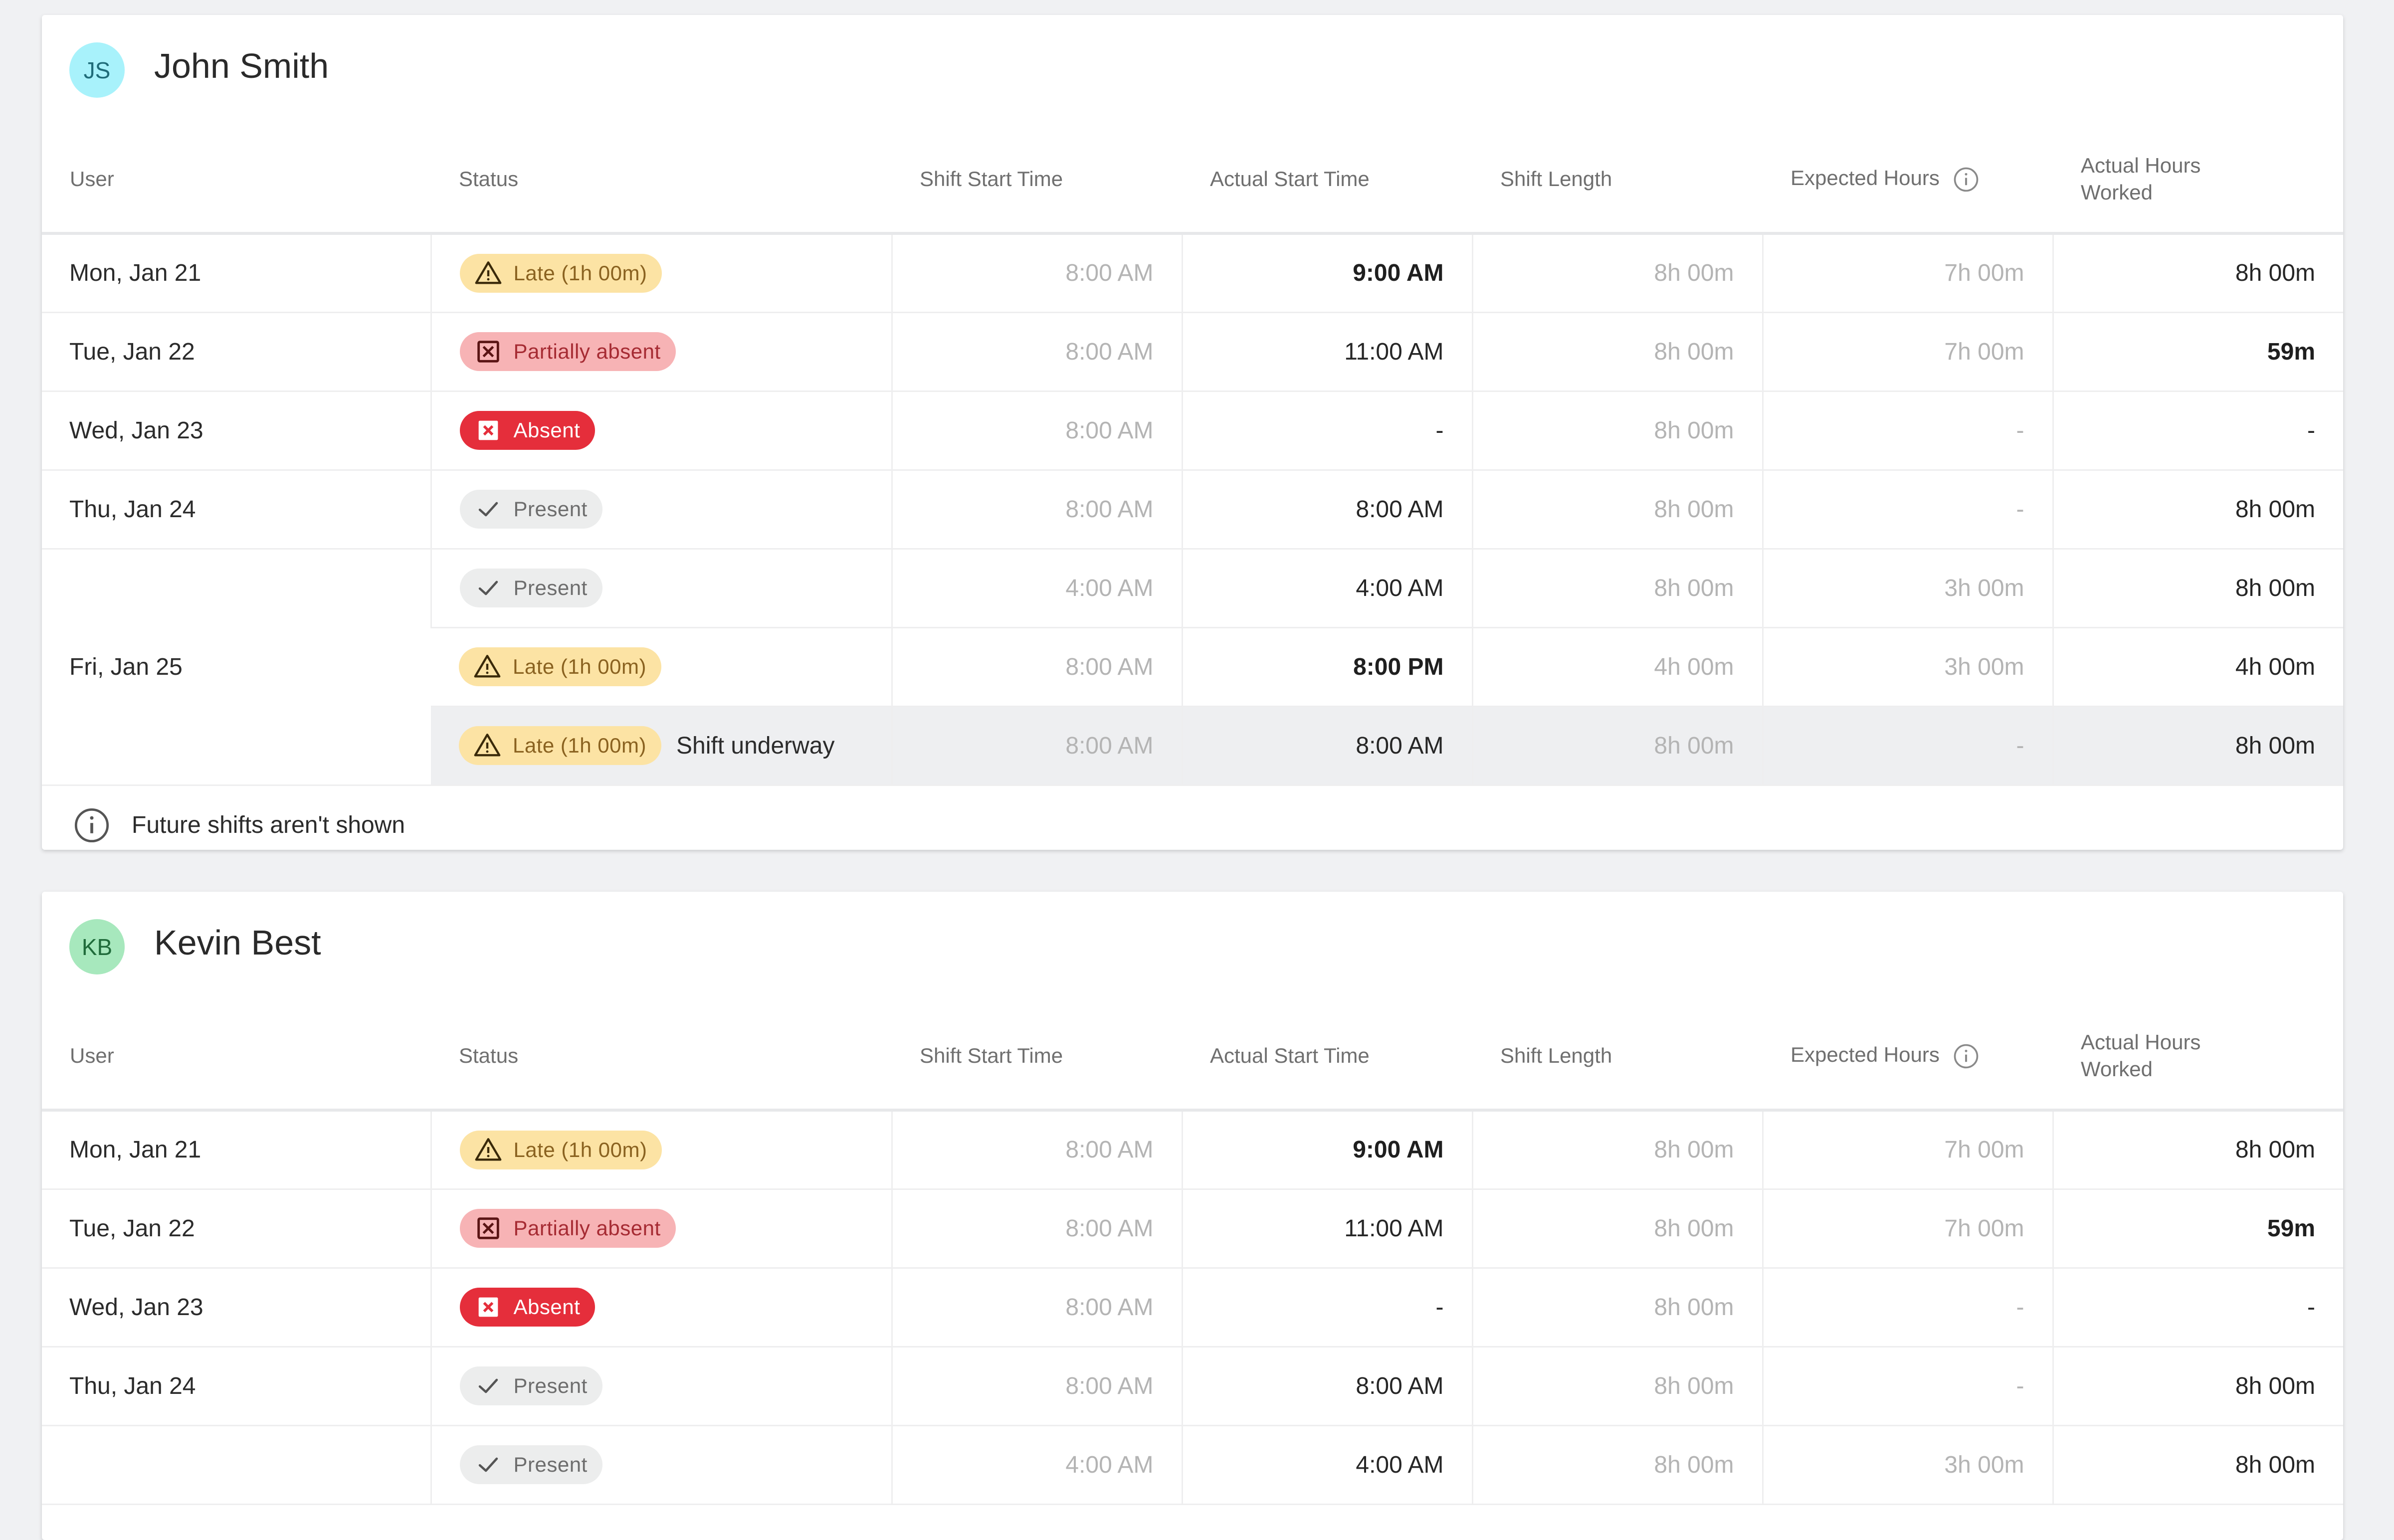 This screenshot has height=1540, width=2394. What do you see at coordinates (2197, 431) in the screenshot?
I see `actual-hours-worked: -` at bounding box center [2197, 431].